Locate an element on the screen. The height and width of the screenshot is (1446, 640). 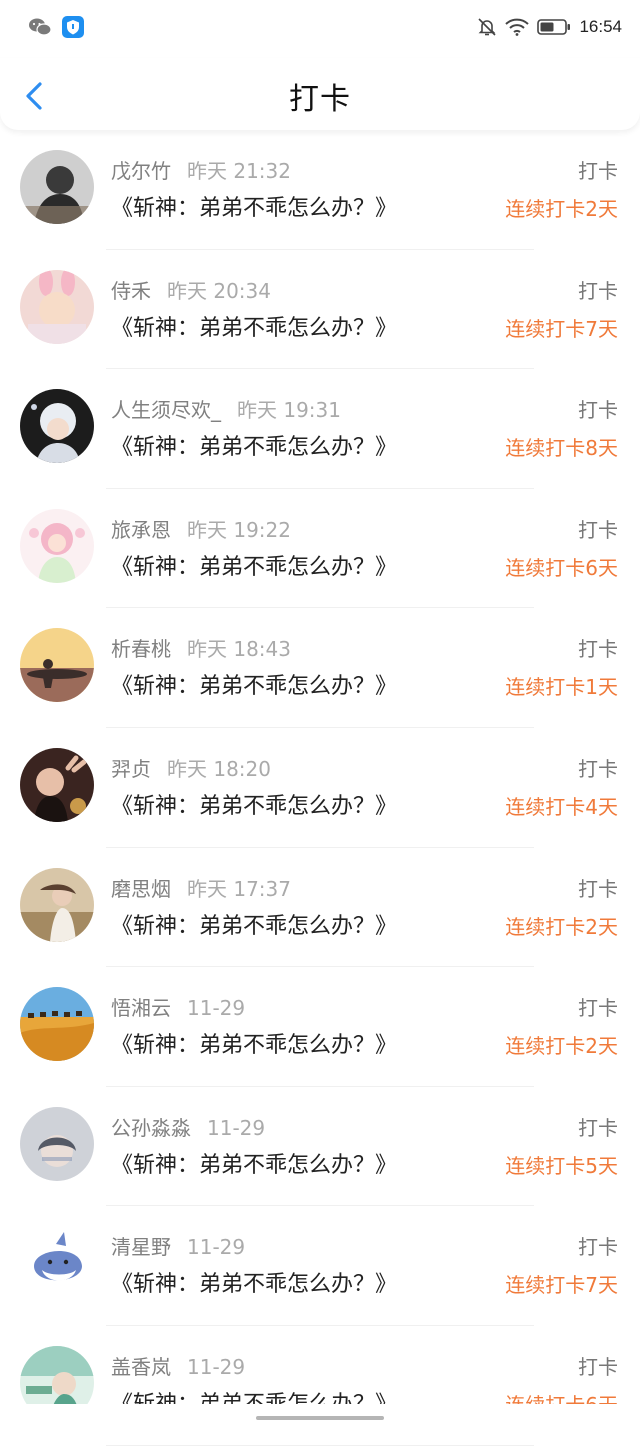
name-line: 磨思烟 昨天 17:37 is located at coordinates (201, 887).